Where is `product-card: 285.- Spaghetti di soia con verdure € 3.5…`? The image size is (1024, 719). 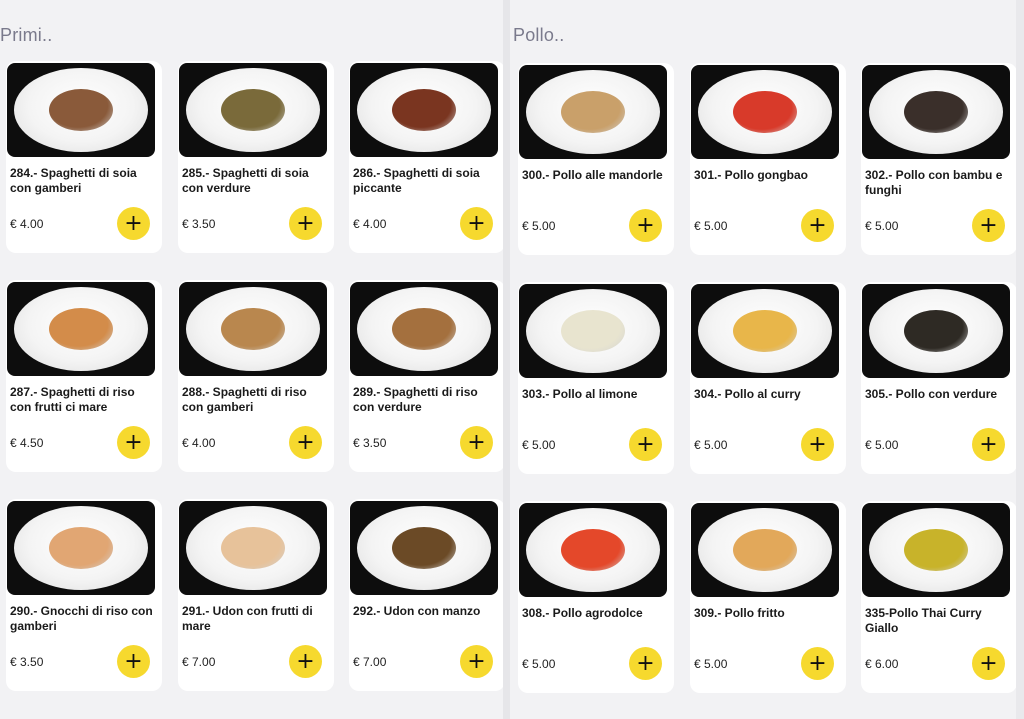 product-card: 285.- Spaghetti di soia con verdure € 3.5… is located at coordinates (256, 157).